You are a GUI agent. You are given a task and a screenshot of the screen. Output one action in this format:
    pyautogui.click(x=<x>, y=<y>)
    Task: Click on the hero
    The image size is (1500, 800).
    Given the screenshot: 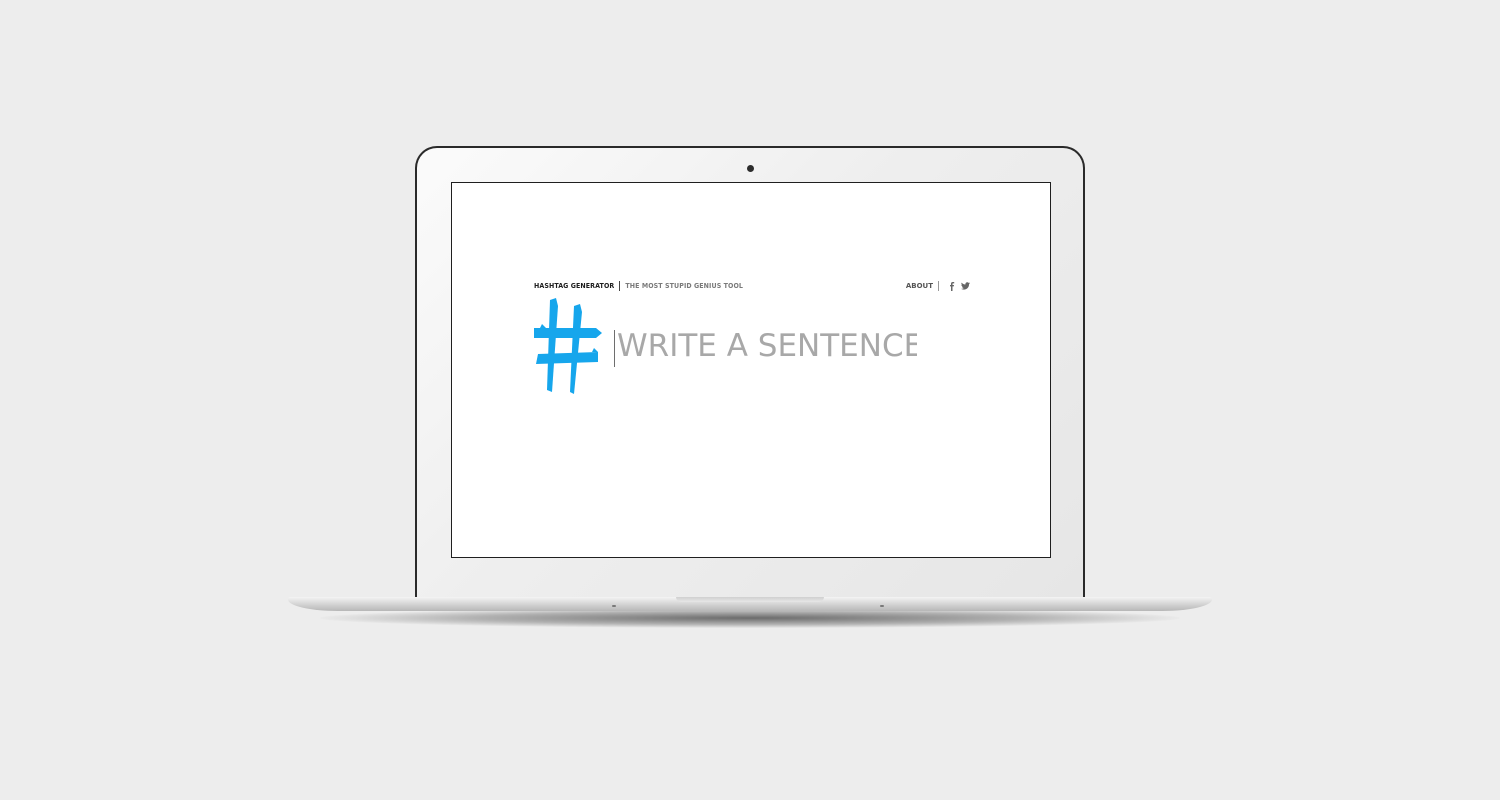 What is the action you would take?
    pyautogui.click(x=754, y=346)
    